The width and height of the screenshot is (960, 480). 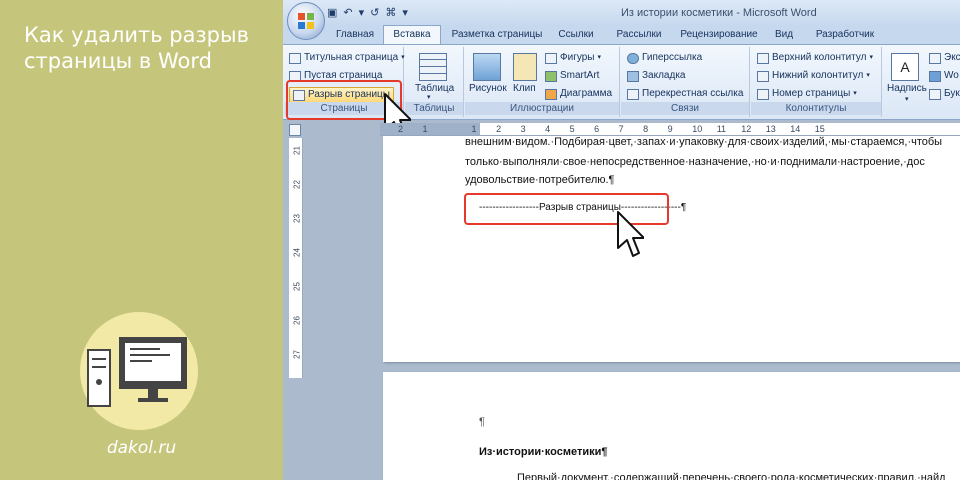 I want to click on article-title: Как удалить разрыв страницы в Word, so click(x=136, y=48).